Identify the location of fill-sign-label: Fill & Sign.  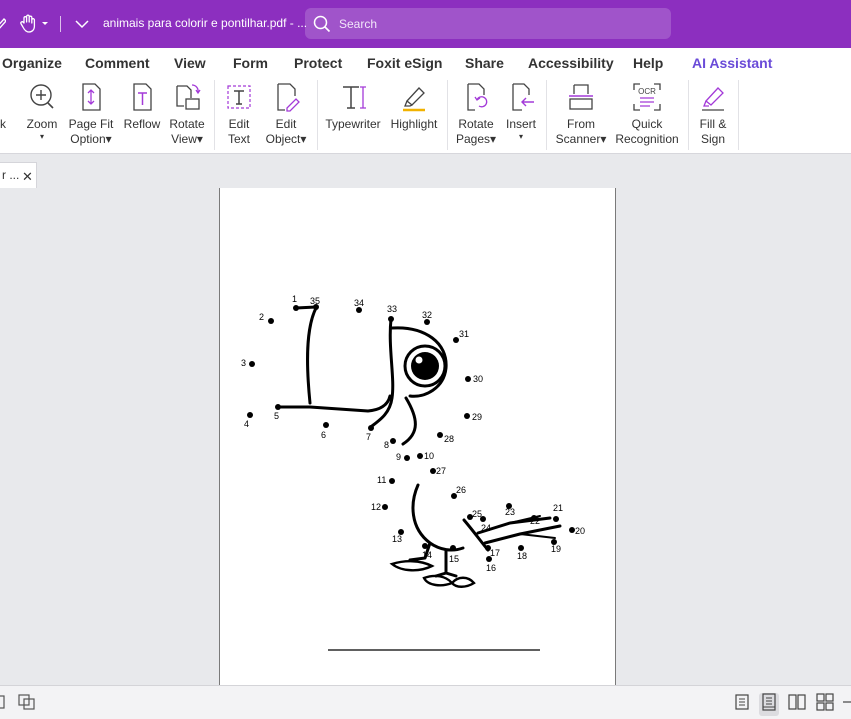
(713, 131).